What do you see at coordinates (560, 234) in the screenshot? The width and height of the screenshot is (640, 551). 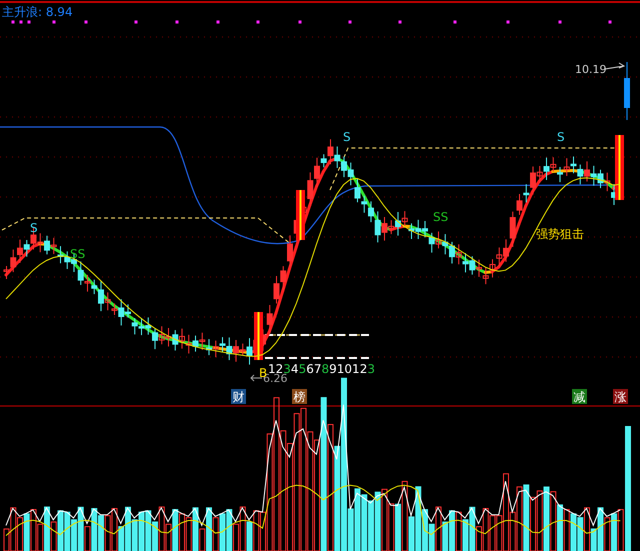 I see `callout-label: 强势狙击` at bounding box center [560, 234].